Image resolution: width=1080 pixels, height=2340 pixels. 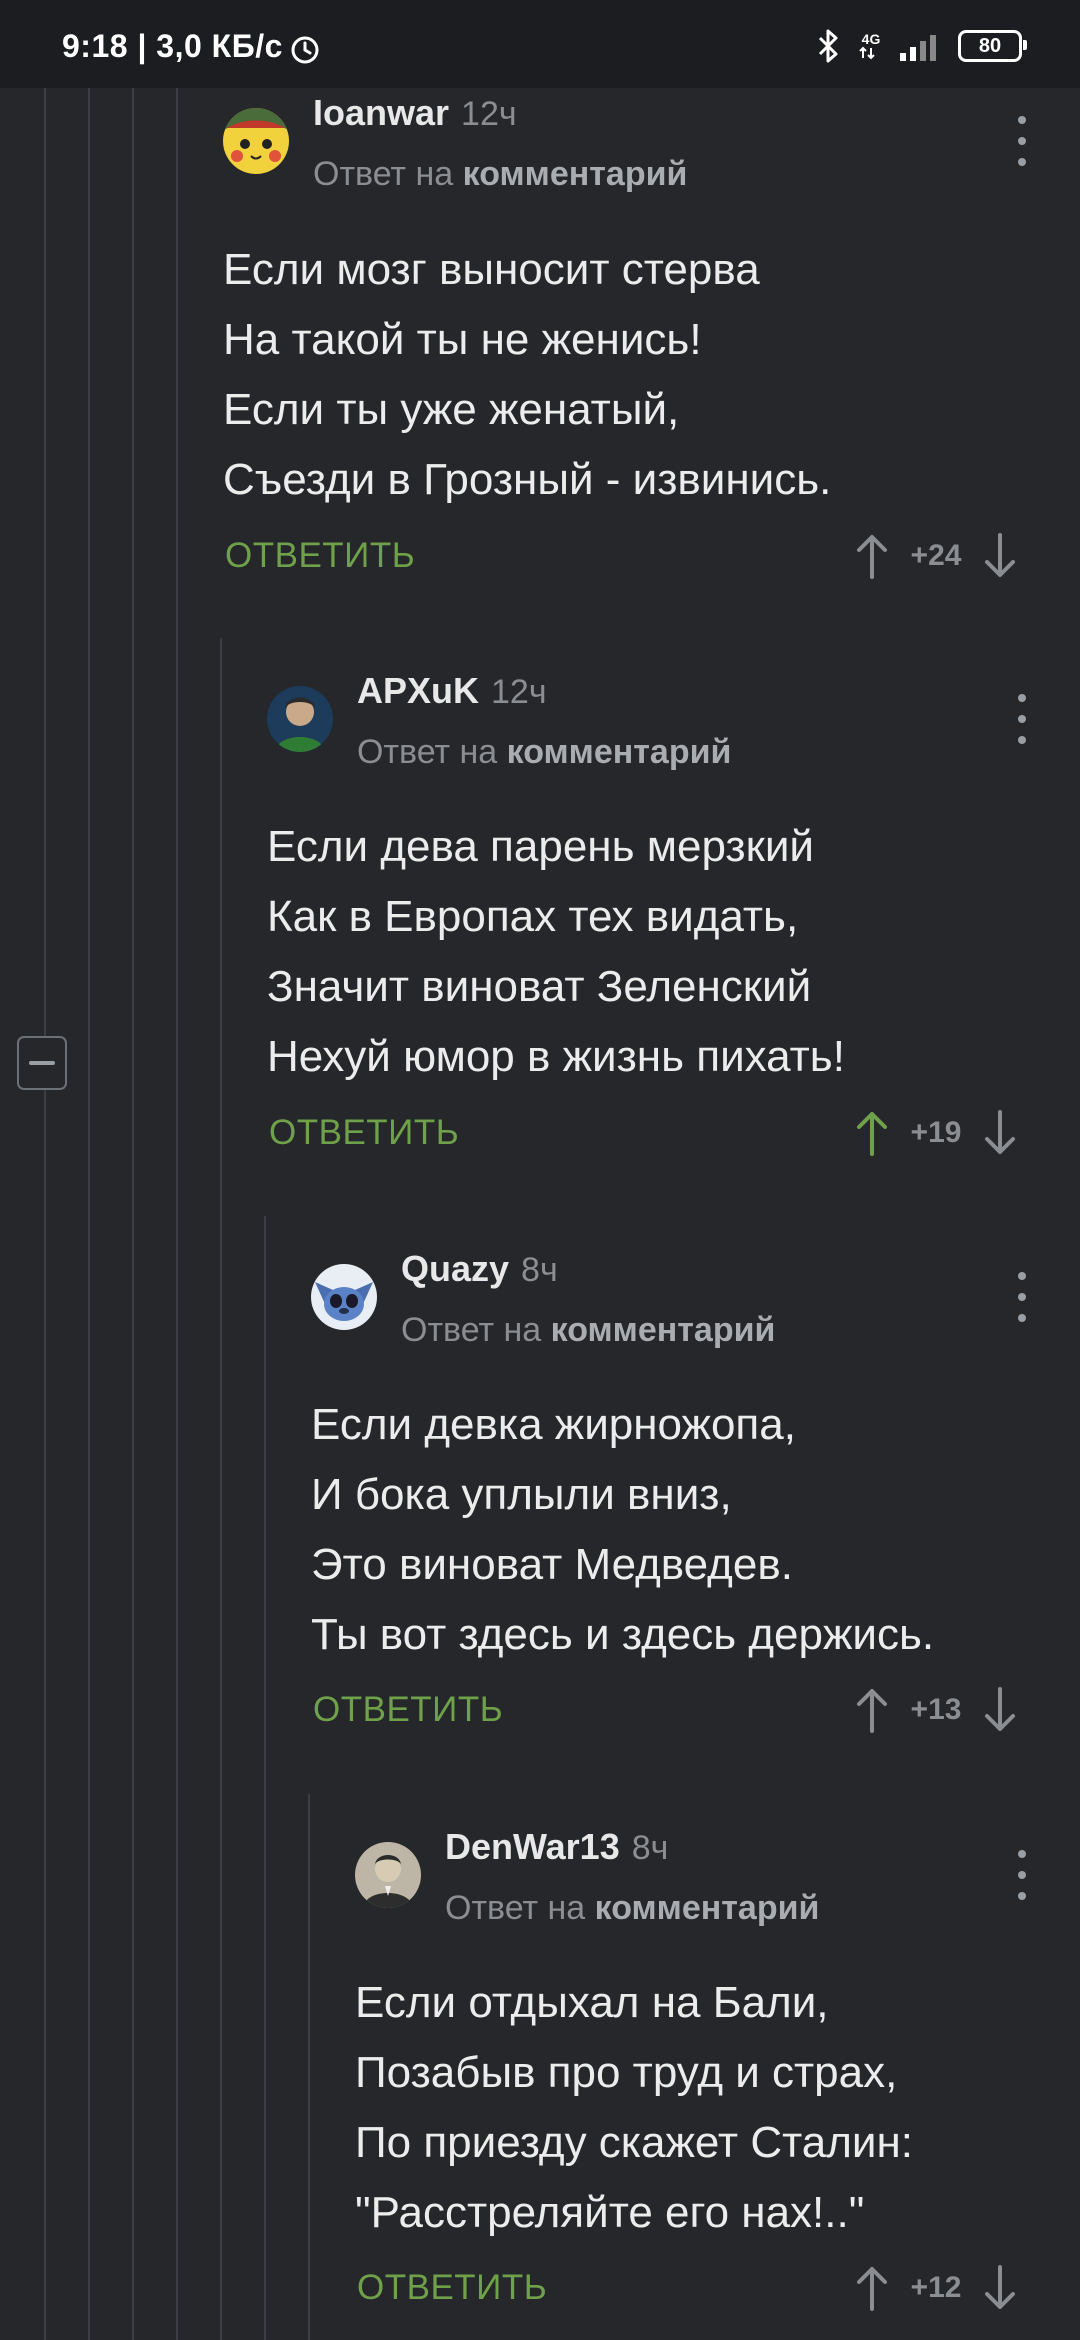 I want to click on author-name: DenWar13, so click(x=532, y=1846).